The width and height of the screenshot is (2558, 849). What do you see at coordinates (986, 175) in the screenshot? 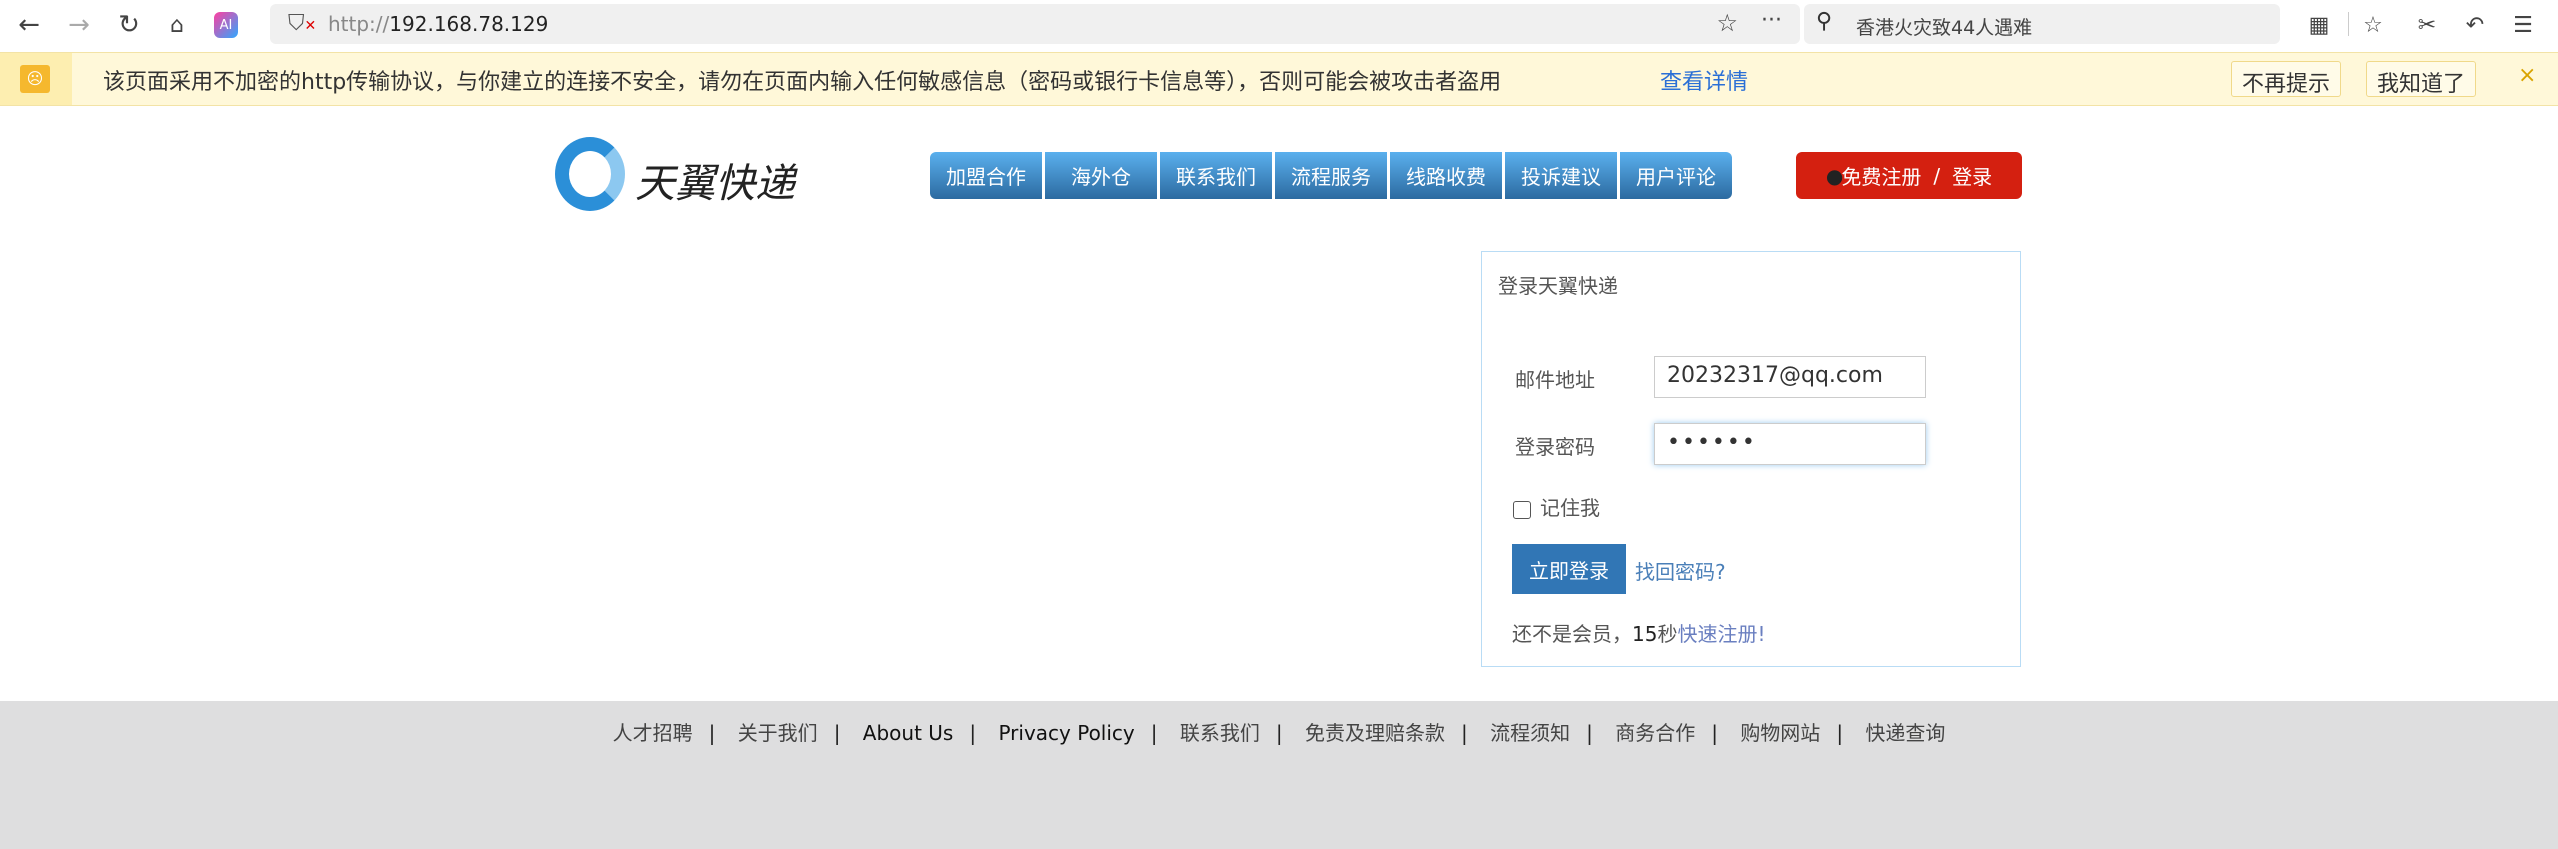
I see `nav-franchise: 加盟合作` at bounding box center [986, 175].